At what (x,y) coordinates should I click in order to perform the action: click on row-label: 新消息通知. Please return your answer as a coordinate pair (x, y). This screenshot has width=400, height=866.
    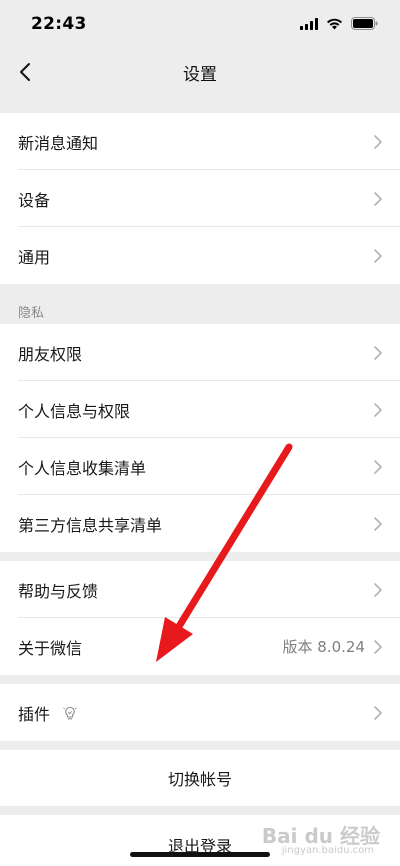
    Looking at the image, I should click on (58, 143).